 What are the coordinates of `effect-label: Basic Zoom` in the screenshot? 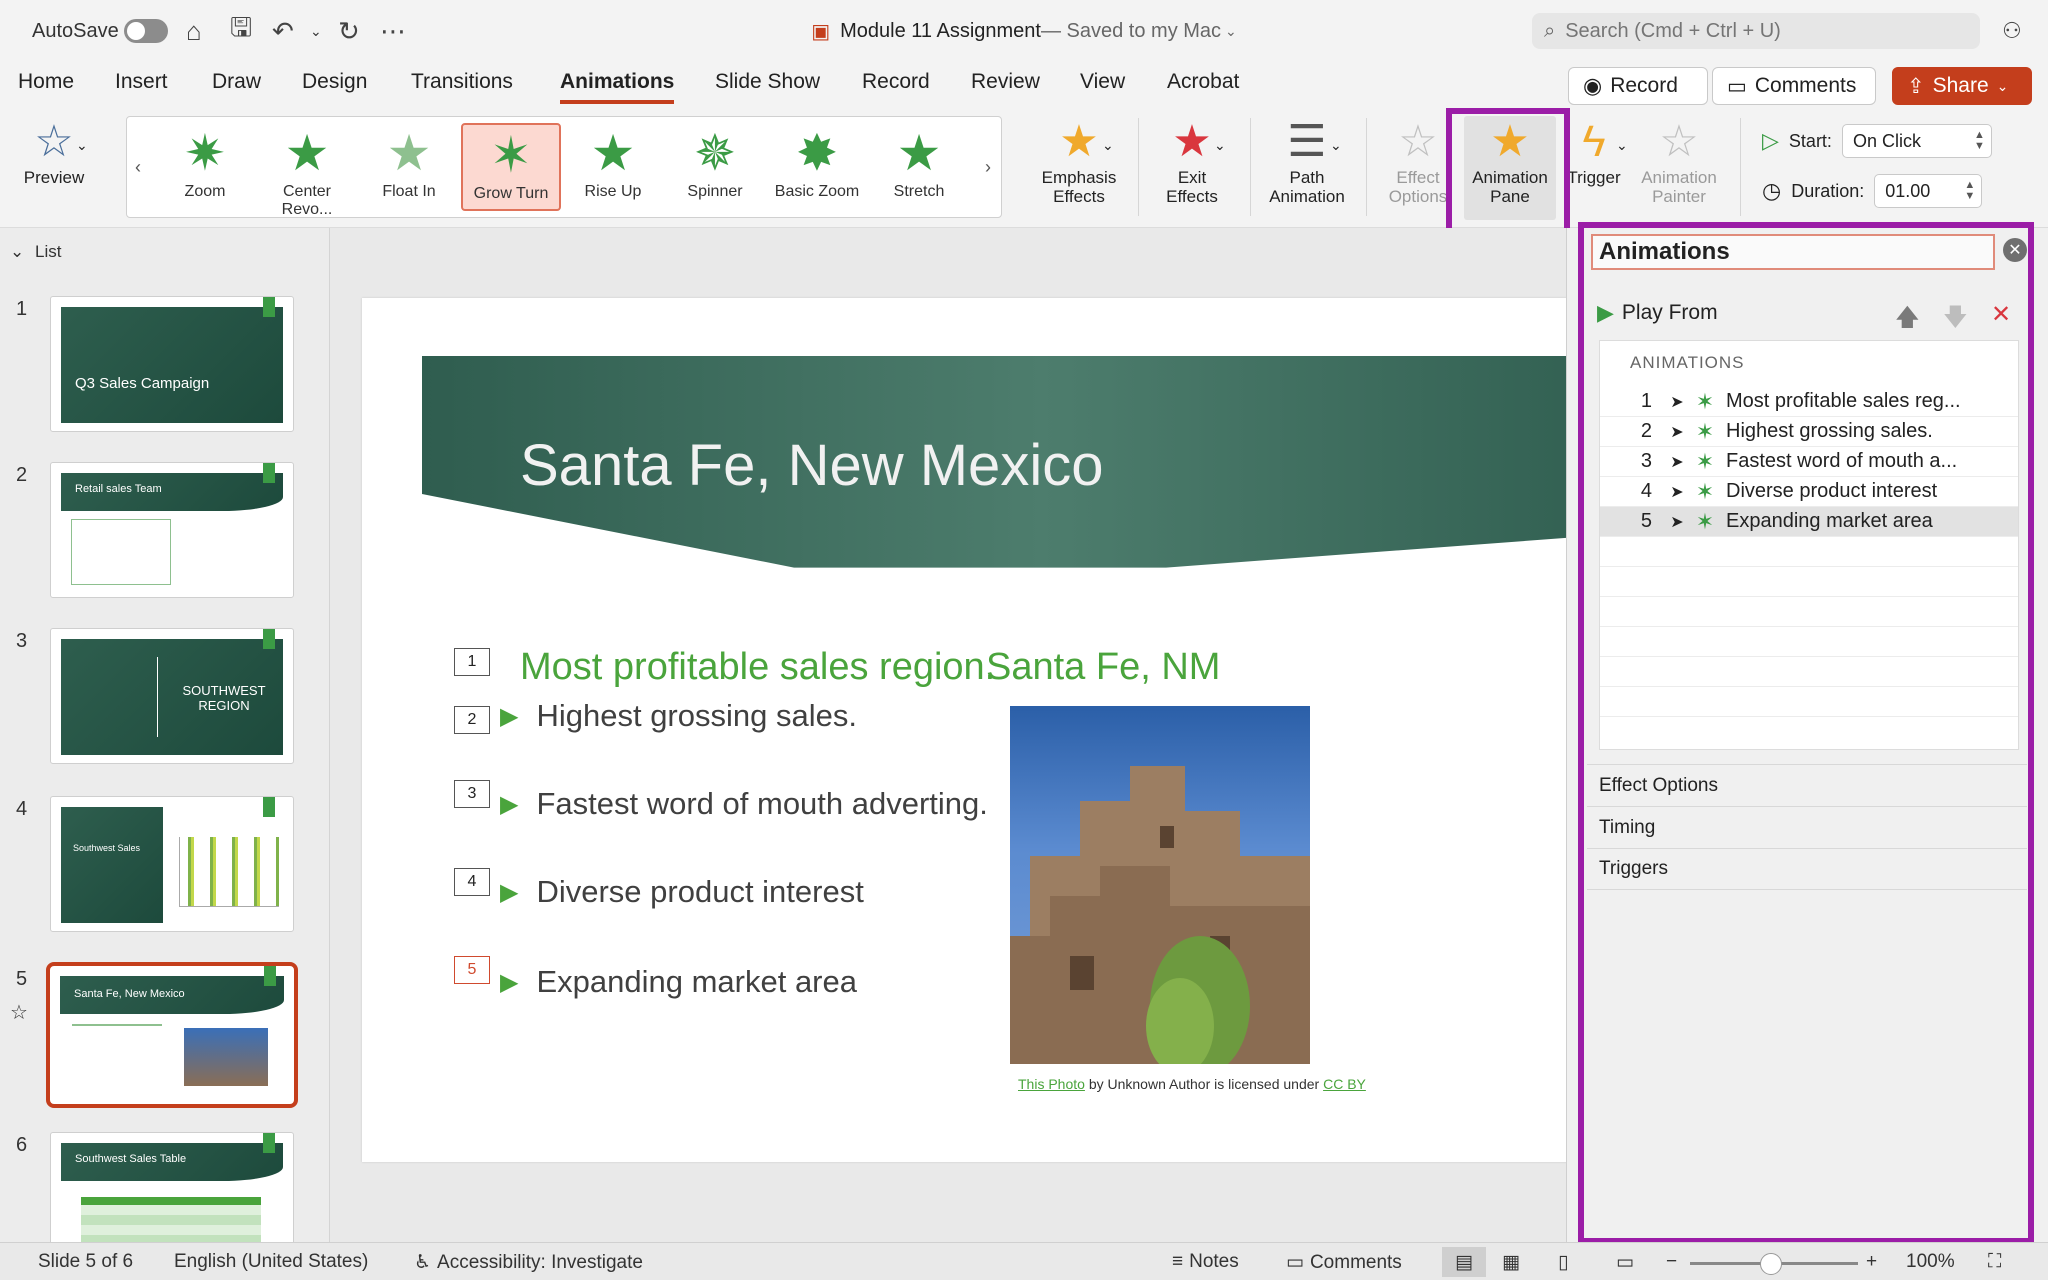 It's located at (817, 191).